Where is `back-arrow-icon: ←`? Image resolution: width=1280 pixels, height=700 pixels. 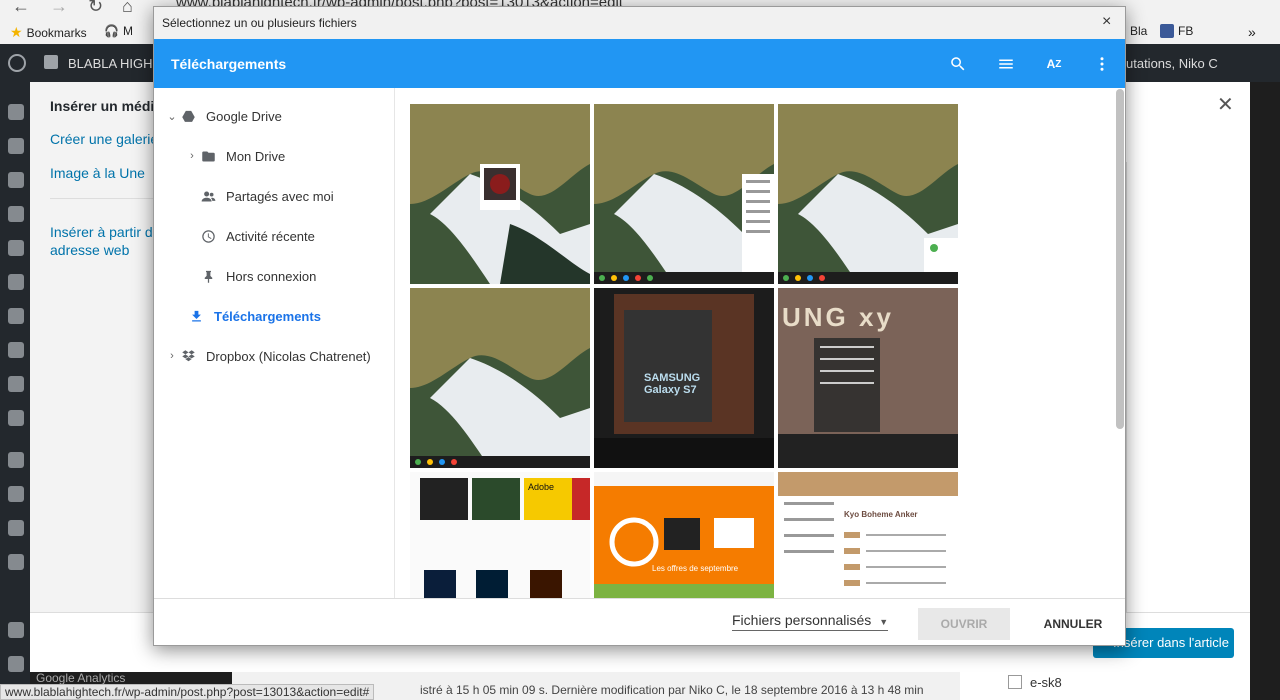
back-arrow-icon: ← is located at coordinates (21, 8).